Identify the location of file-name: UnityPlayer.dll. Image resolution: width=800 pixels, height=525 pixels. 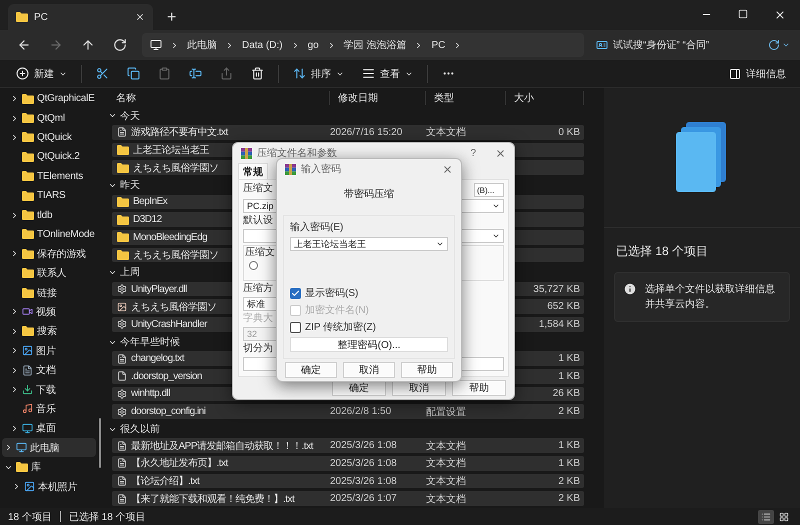
(159, 289).